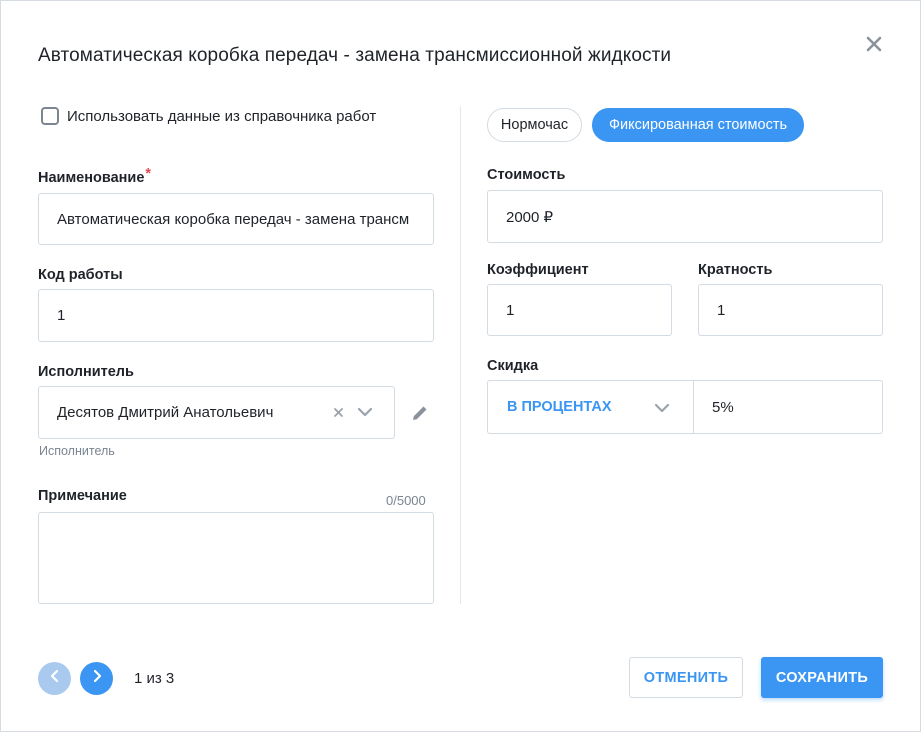 The height and width of the screenshot is (732, 921). I want to click on multiplicity-input: 1, so click(790, 310).